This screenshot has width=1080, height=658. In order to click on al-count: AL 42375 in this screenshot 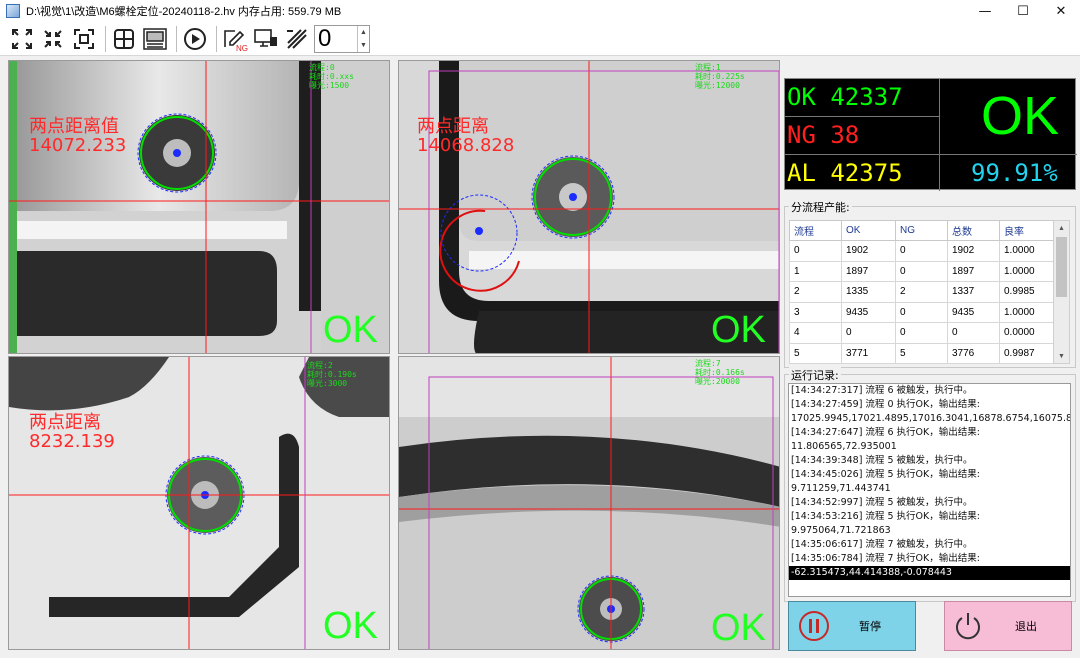, I will do `click(845, 173)`.